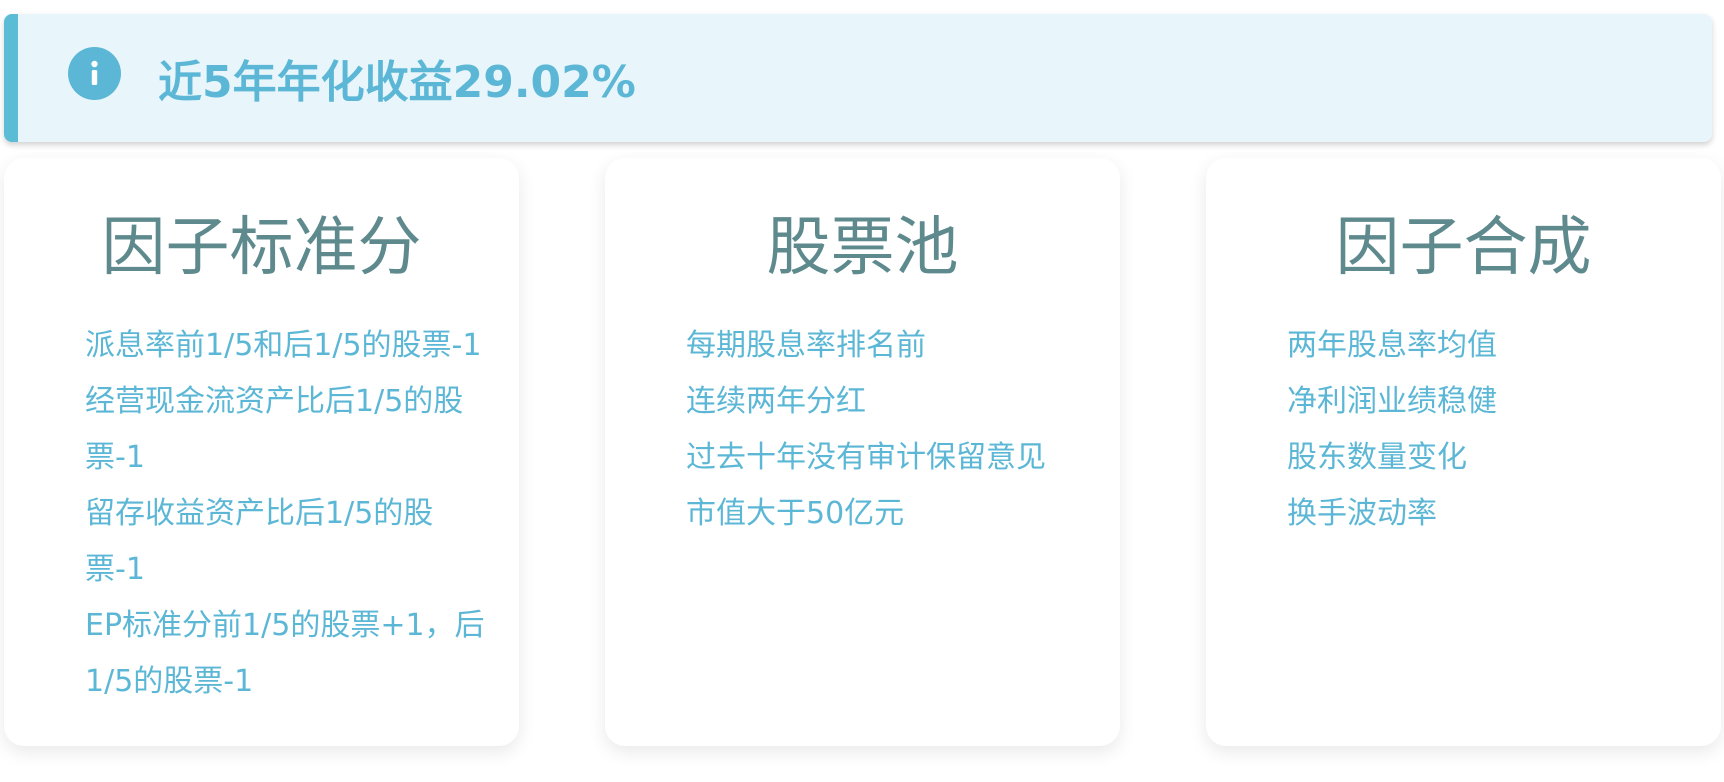 The width and height of the screenshot is (1724, 782). I want to click on list-item: 过去十年没有审计保留意见, so click(866, 457).